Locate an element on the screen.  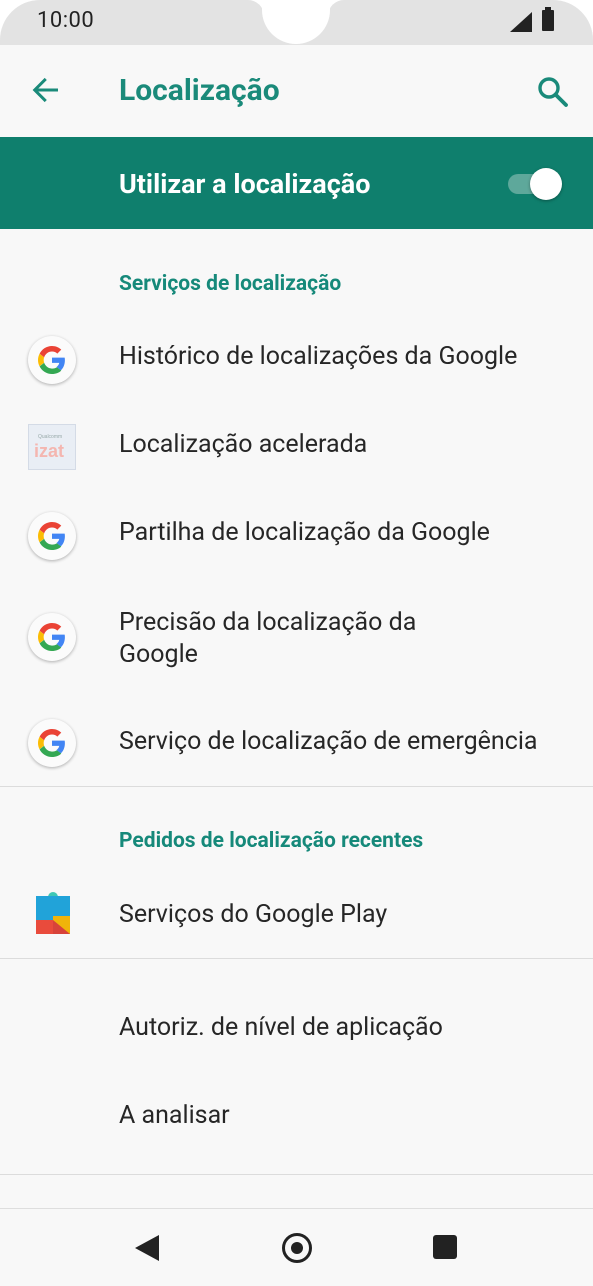
recent-requests-heading: Pedidos de localização recentes is located at coordinates (271, 841).